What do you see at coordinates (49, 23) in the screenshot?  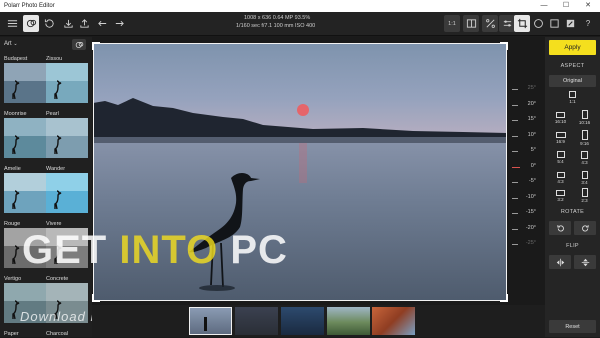 I see `history-icon` at bounding box center [49, 23].